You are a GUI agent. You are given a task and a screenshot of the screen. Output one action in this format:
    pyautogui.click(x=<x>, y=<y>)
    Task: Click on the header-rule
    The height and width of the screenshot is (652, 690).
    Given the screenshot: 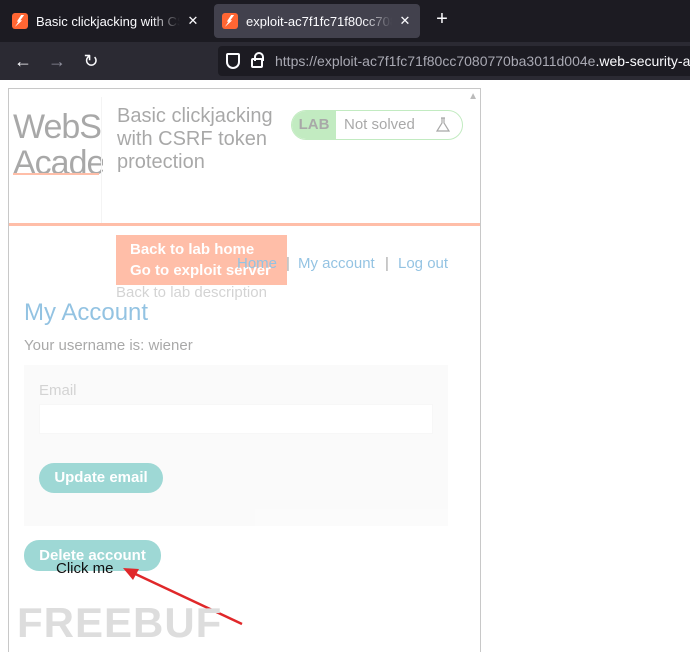 What is the action you would take?
    pyautogui.click(x=244, y=224)
    